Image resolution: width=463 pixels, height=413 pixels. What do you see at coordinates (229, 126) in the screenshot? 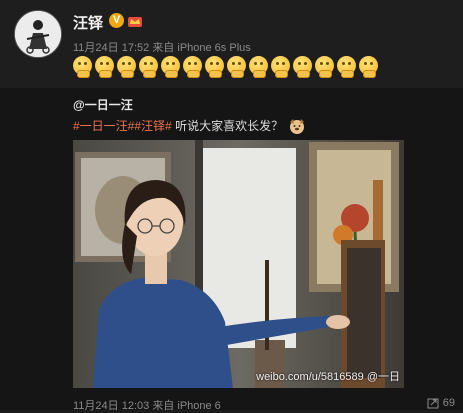
I see `repost-body: 听说大家喜欢长发？` at bounding box center [229, 126].